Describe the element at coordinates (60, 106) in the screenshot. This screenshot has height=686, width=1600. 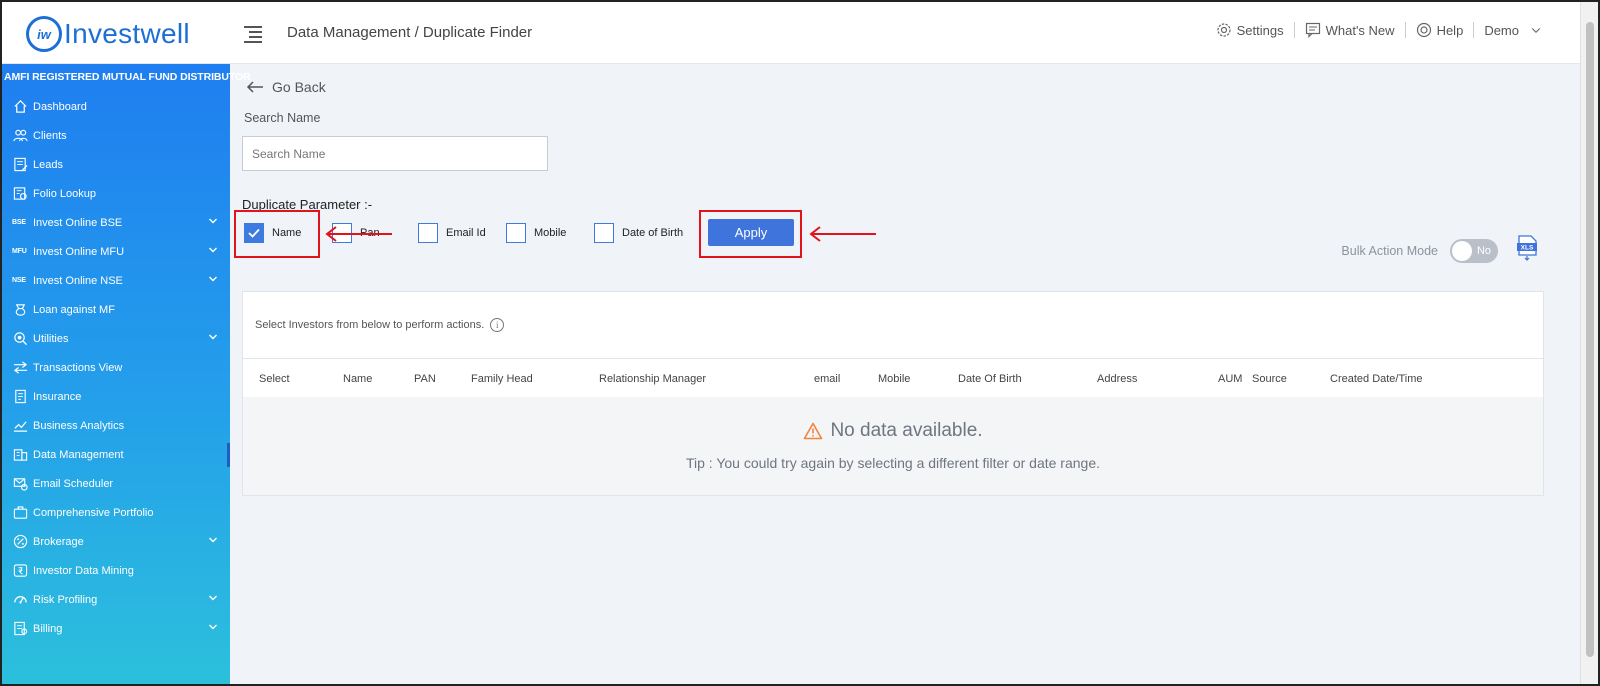
I see `sidebar-item-label: Dashboard` at that location.